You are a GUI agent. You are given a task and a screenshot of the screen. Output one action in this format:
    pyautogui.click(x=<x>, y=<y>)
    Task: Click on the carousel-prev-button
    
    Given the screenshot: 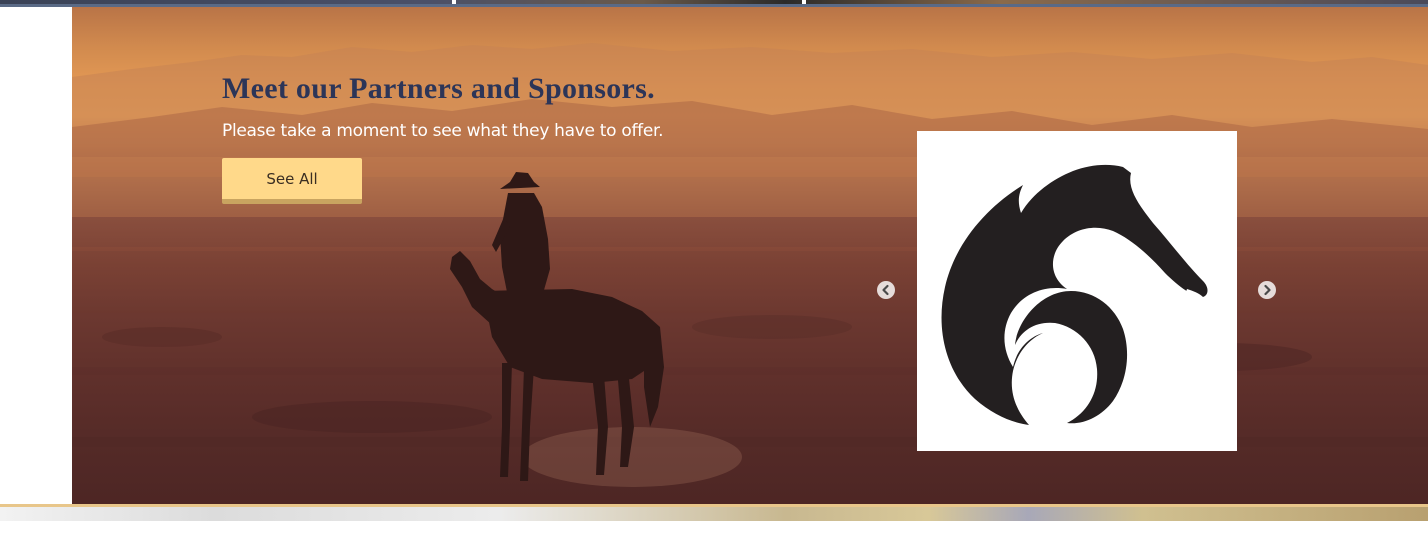 What is the action you would take?
    pyautogui.click(x=886, y=290)
    